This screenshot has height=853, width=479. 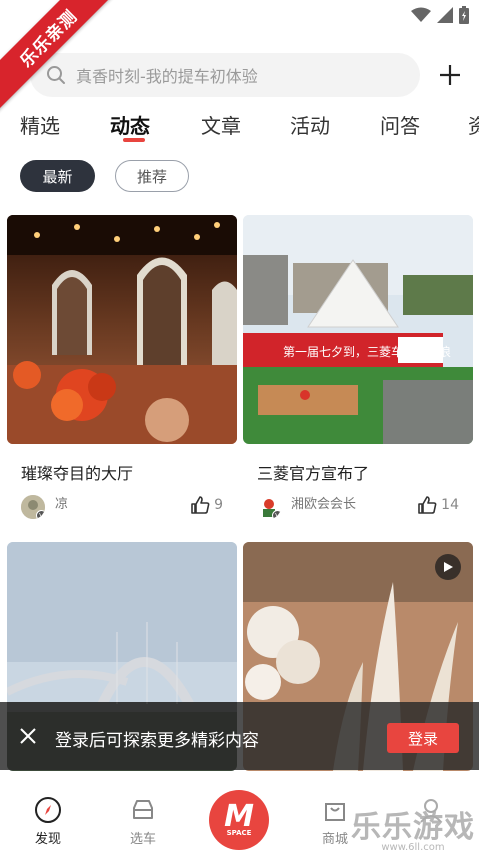 What do you see at coordinates (142, 839) in the screenshot?
I see `nav-select-car-label: 选车` at bounding box center [142, 839].